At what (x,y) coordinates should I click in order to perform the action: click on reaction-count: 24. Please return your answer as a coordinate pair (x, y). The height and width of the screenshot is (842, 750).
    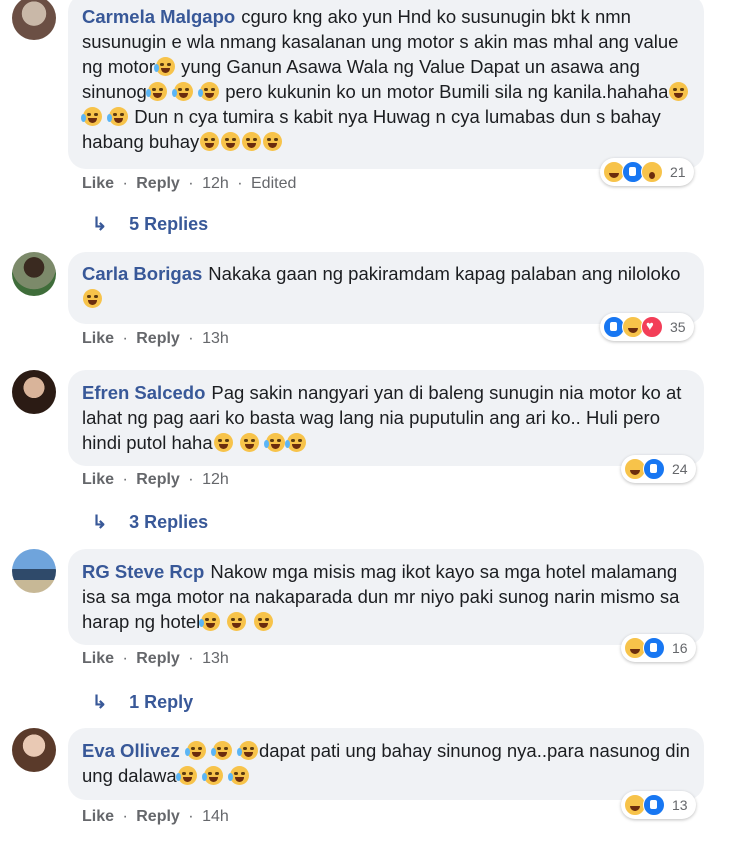
    Looking at the image, I should click on (680, 469).